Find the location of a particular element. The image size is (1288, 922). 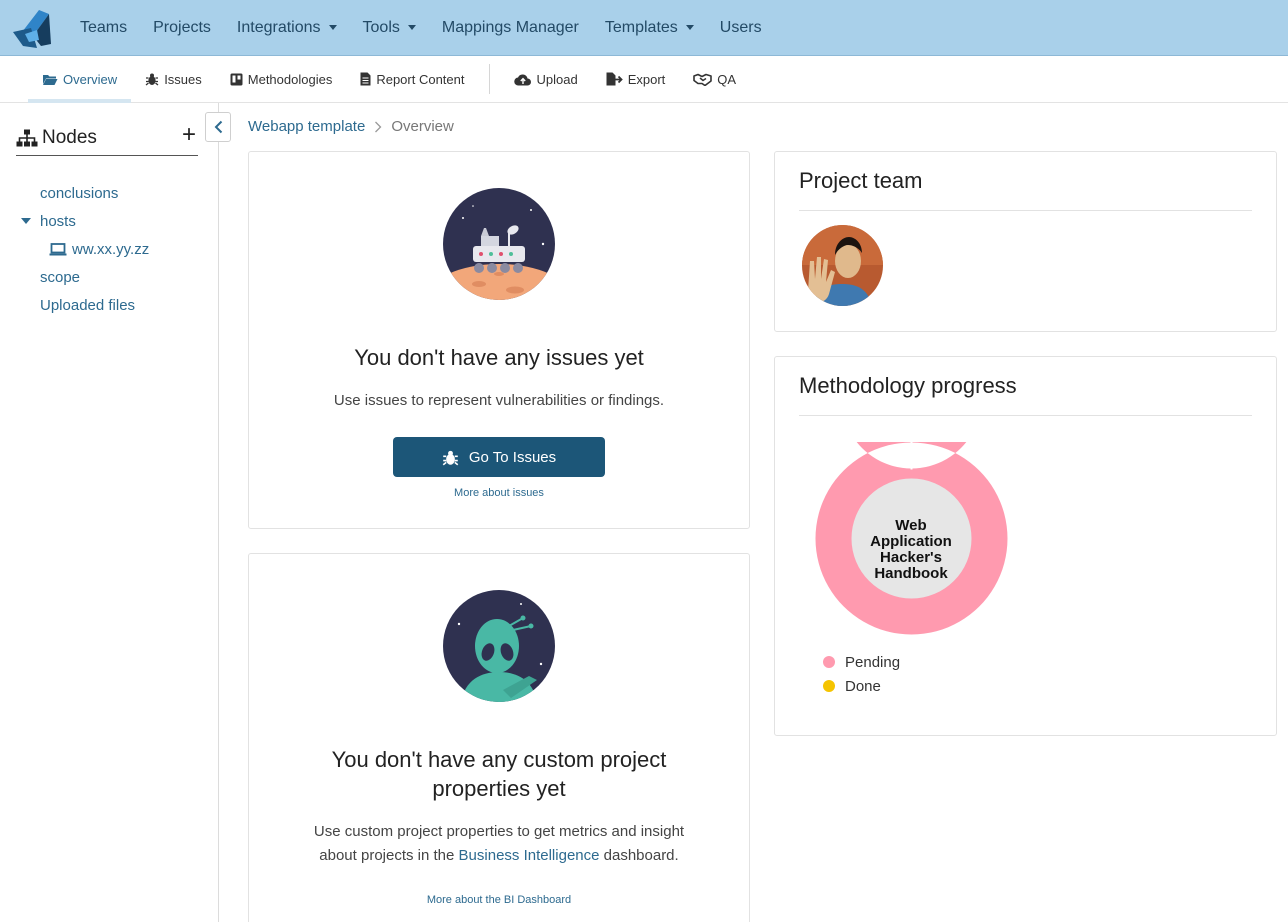

tab-label: Export is located at coordinates (646, 79).